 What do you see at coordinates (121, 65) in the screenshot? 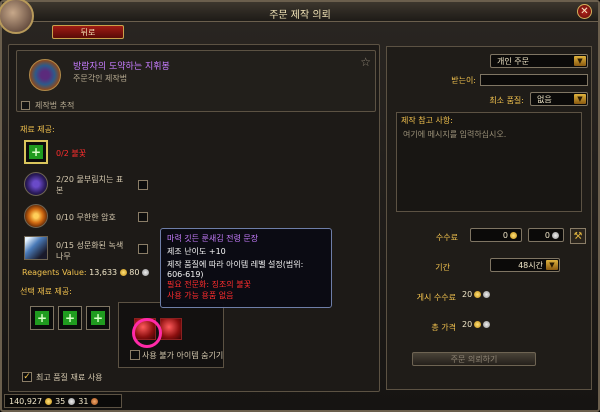
I see `recipe-name: 방랑자의 도약하는 지휘봉` at bounding box center [121, 65].